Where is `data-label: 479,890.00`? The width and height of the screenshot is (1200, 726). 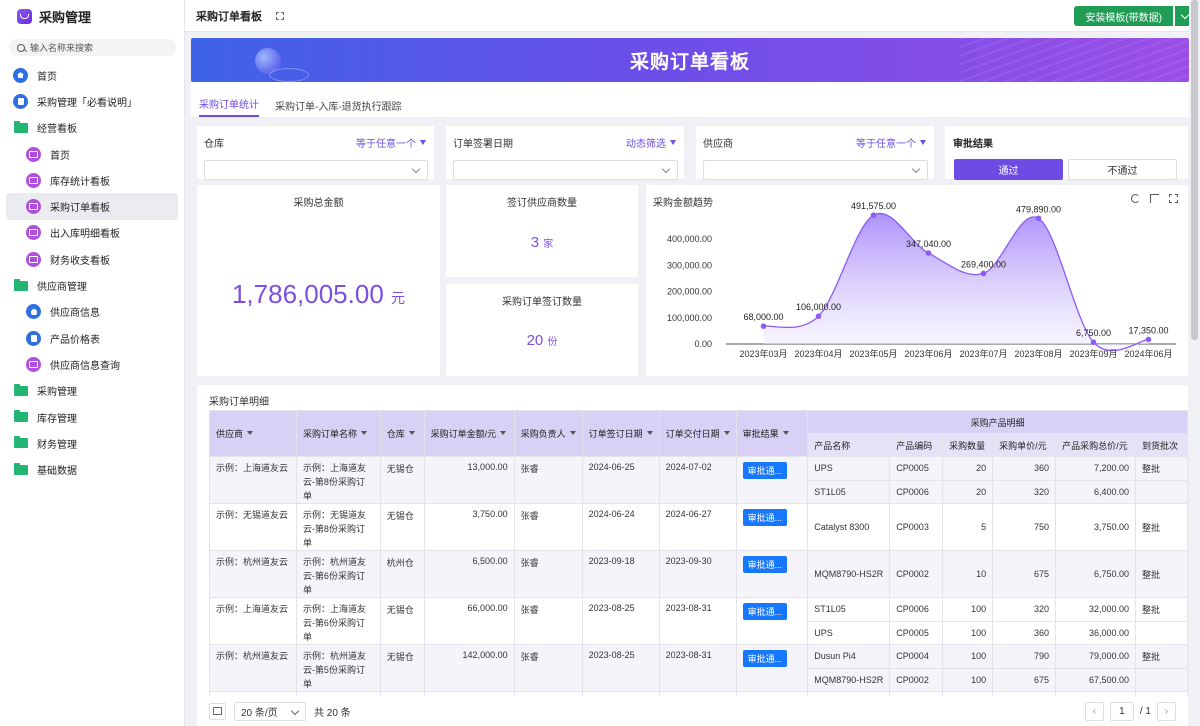
data-label: 479,890.00 is located at coordinates (1038, 209).